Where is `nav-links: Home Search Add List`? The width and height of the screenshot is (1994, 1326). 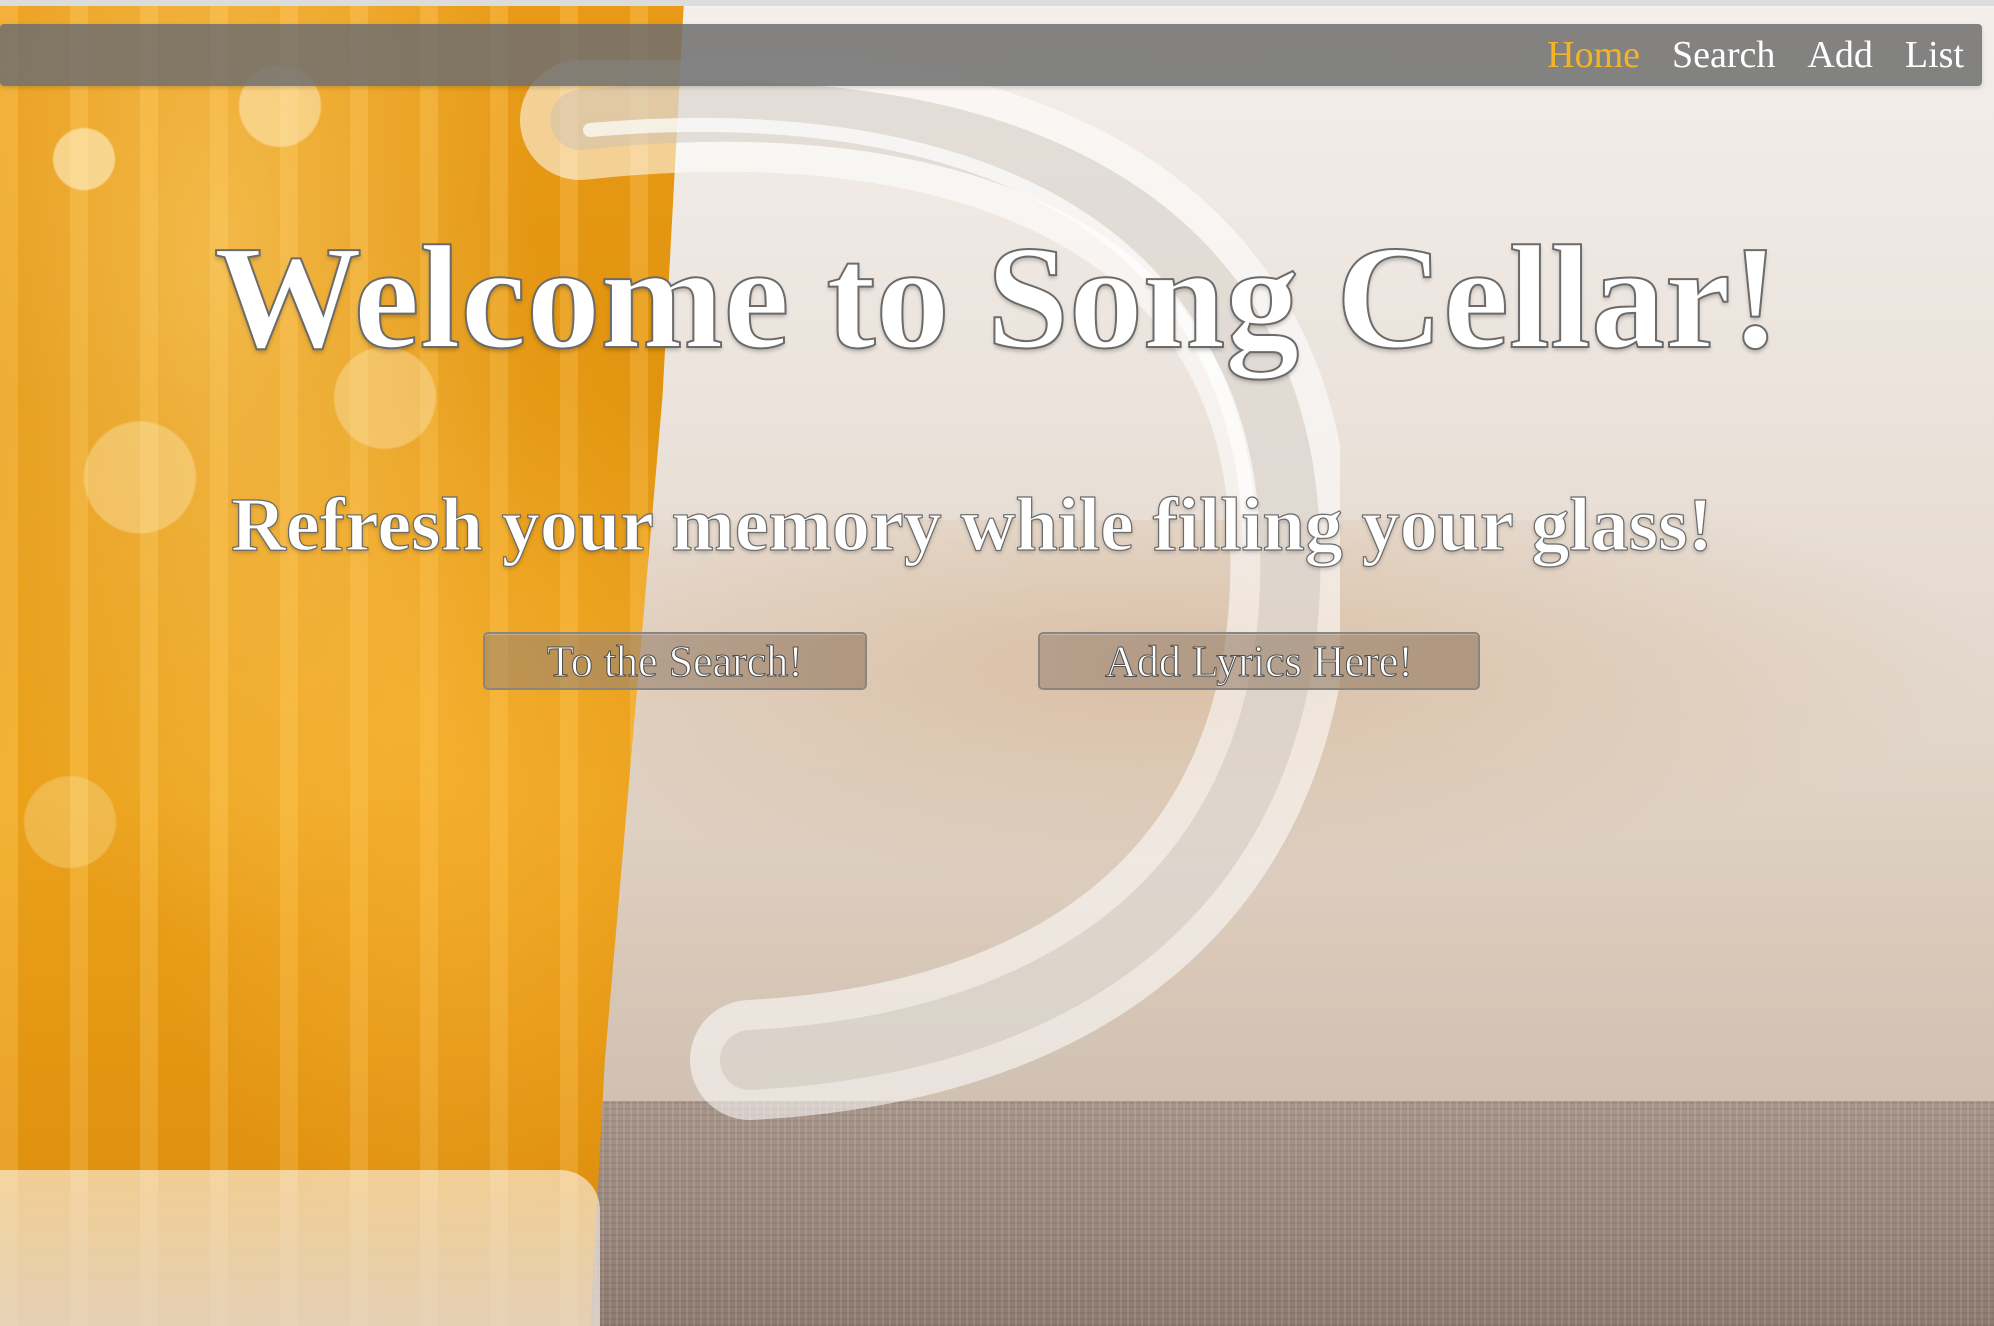 nav-links: Home Search Add List is located at coordinates (1755, 55).